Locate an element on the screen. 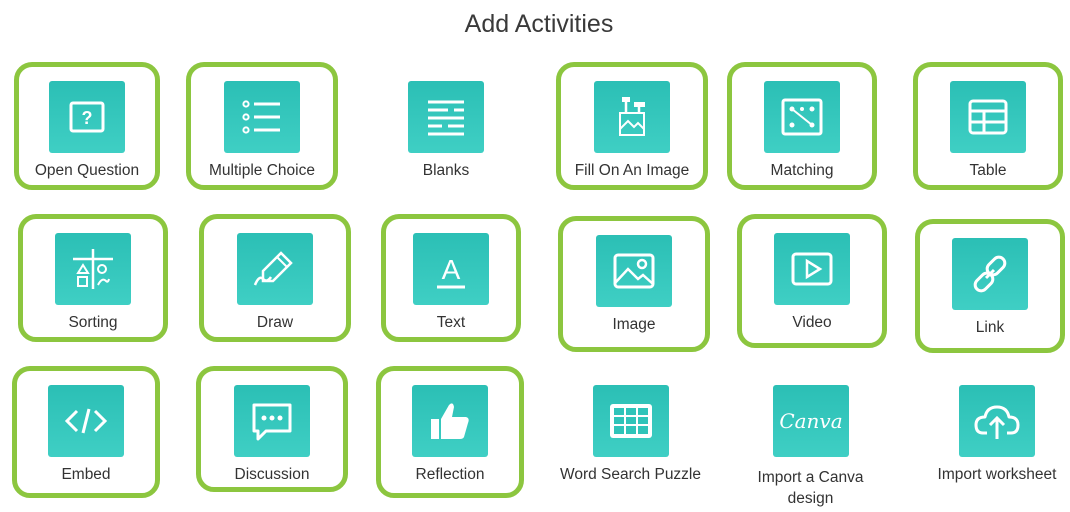 This screenshot has width=1070, height=512. activity-label: Multiple Choice is located at coordinates (262, 170).